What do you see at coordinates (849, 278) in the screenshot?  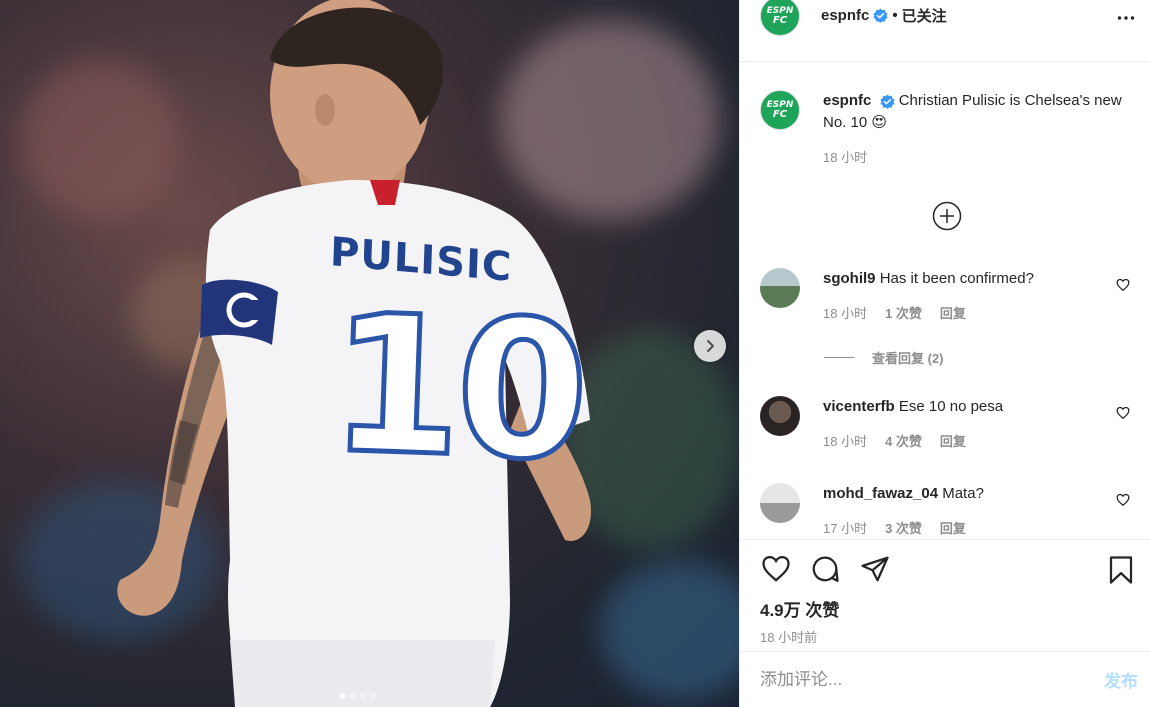 I see `commenter-username-link: sgohil9` at bounding box center [849, 278].